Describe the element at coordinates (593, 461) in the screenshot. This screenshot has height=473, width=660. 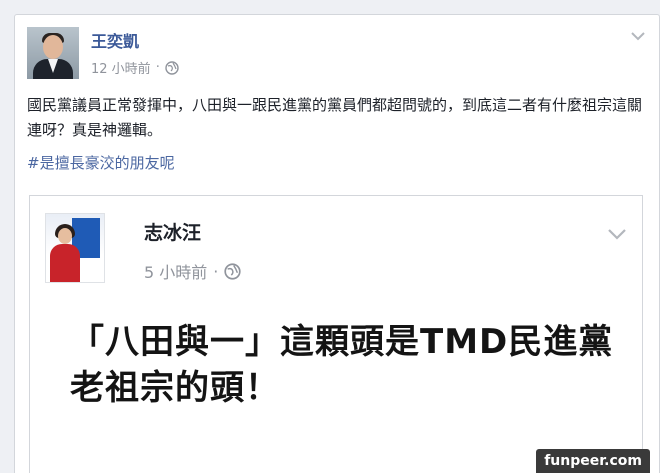
I see `watermark: funpeer.com` at that location.